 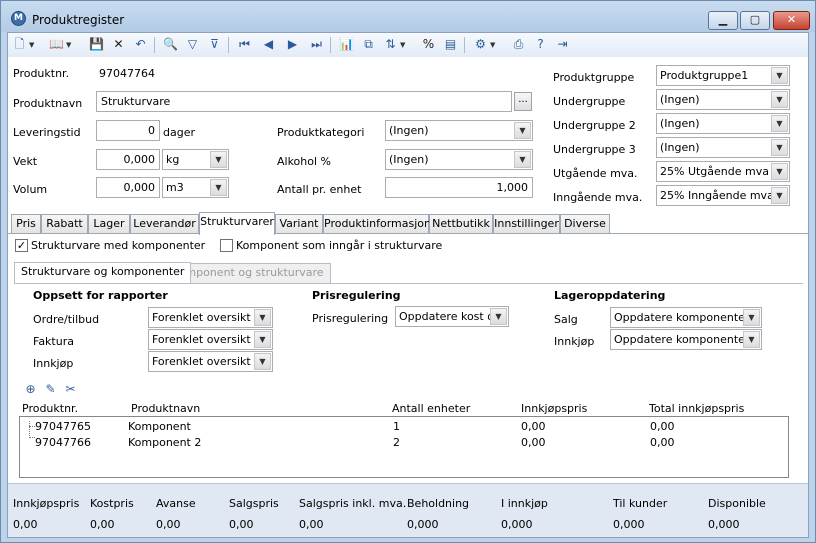 What do you see at coordinates (316, 44) in the screenshot?
I see `last-record-icon: ⏭` at bounding box center [316, 44].